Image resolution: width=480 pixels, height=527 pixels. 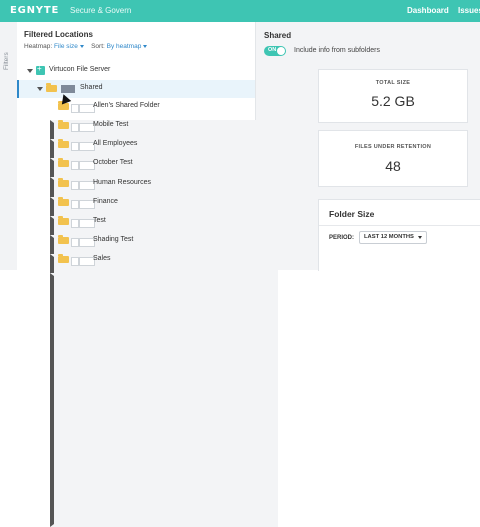 What do you see at coordinates (101, 10) in the screenshot?
I see `product-name: Secure & Govern` at bounding box center [101, 10].